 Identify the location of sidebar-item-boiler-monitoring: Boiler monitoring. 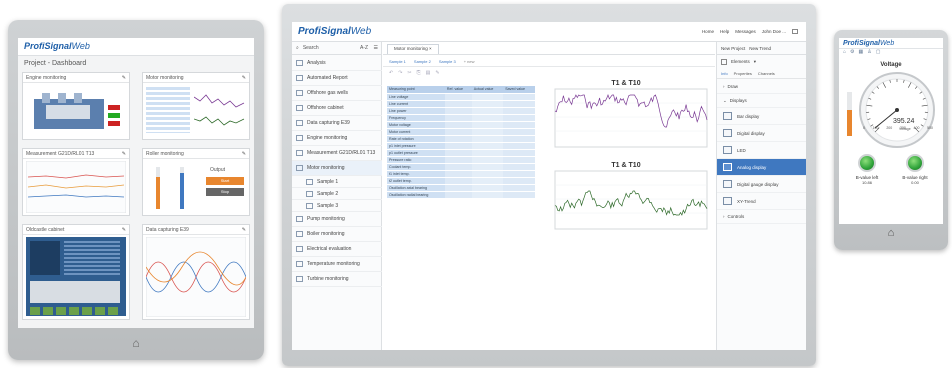
(337, 234).